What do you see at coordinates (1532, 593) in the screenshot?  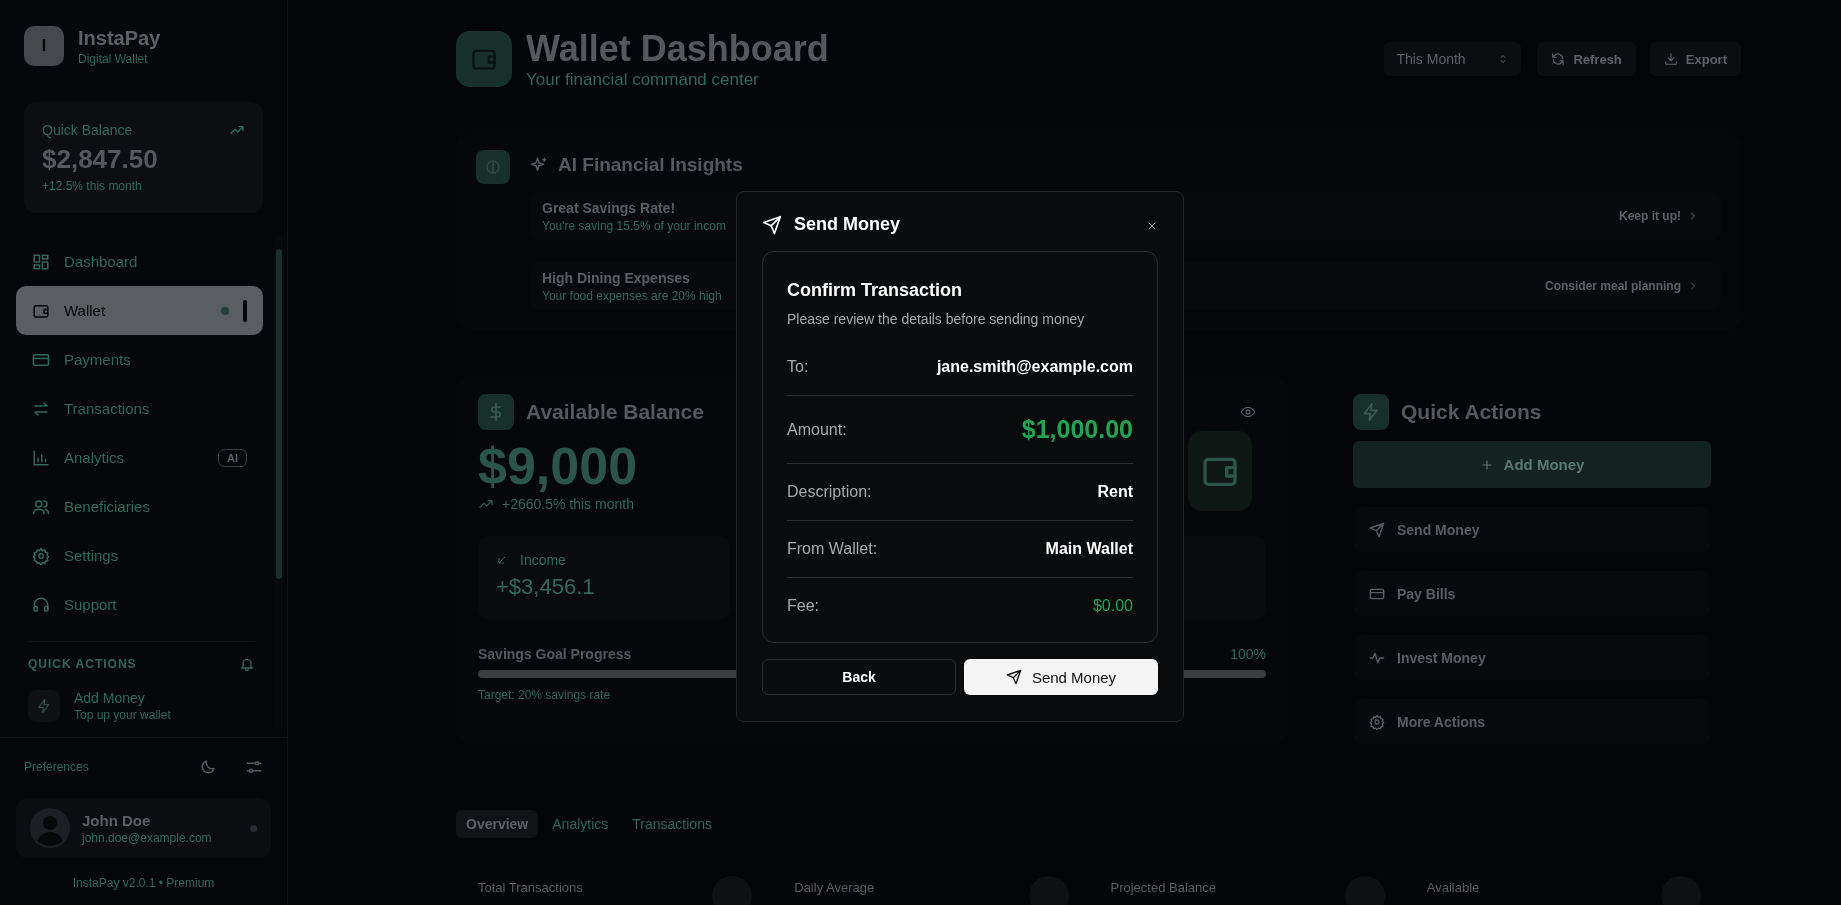 I see `action-button: Pay Bills` at bounding box center [1532, 593].